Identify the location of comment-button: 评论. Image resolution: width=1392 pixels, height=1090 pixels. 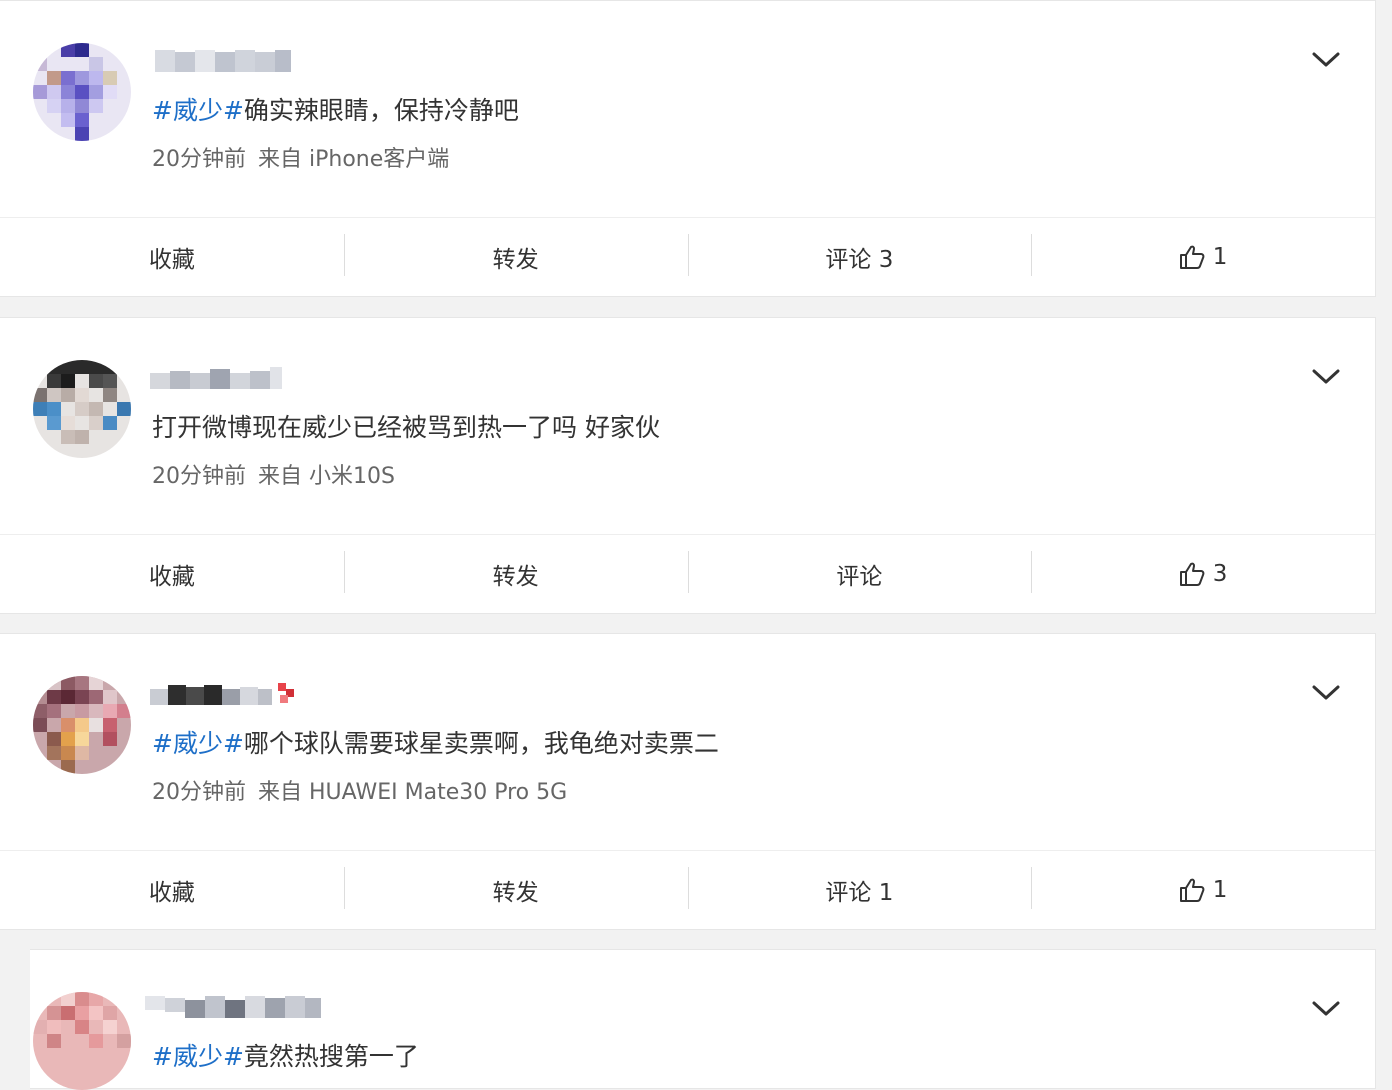
(859, 573).